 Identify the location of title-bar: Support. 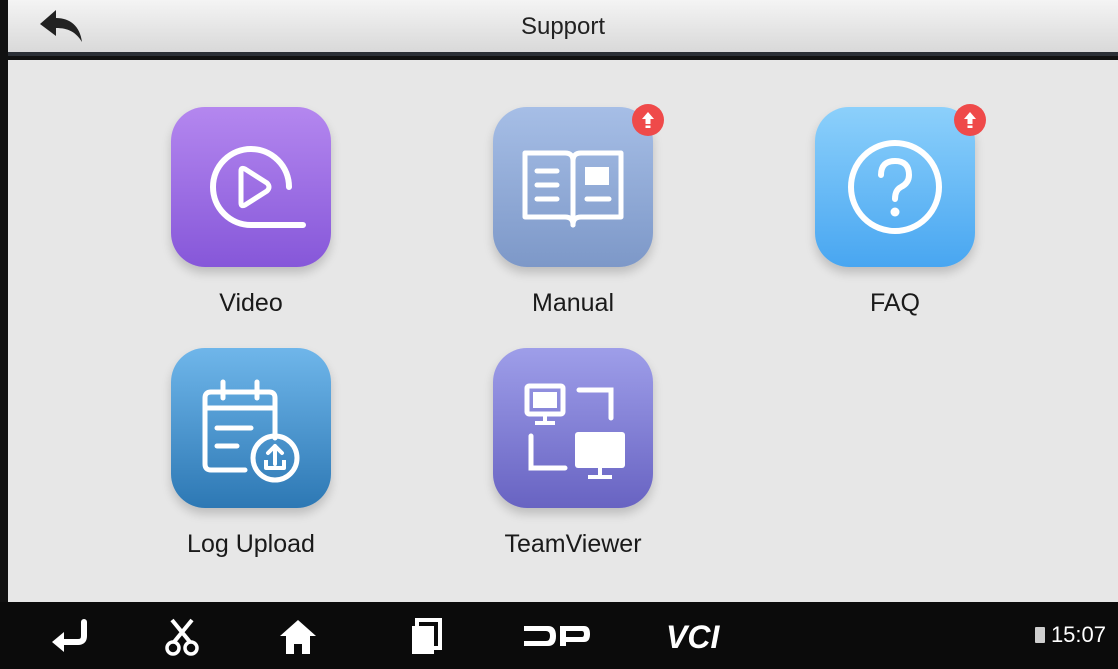
(563, 28).